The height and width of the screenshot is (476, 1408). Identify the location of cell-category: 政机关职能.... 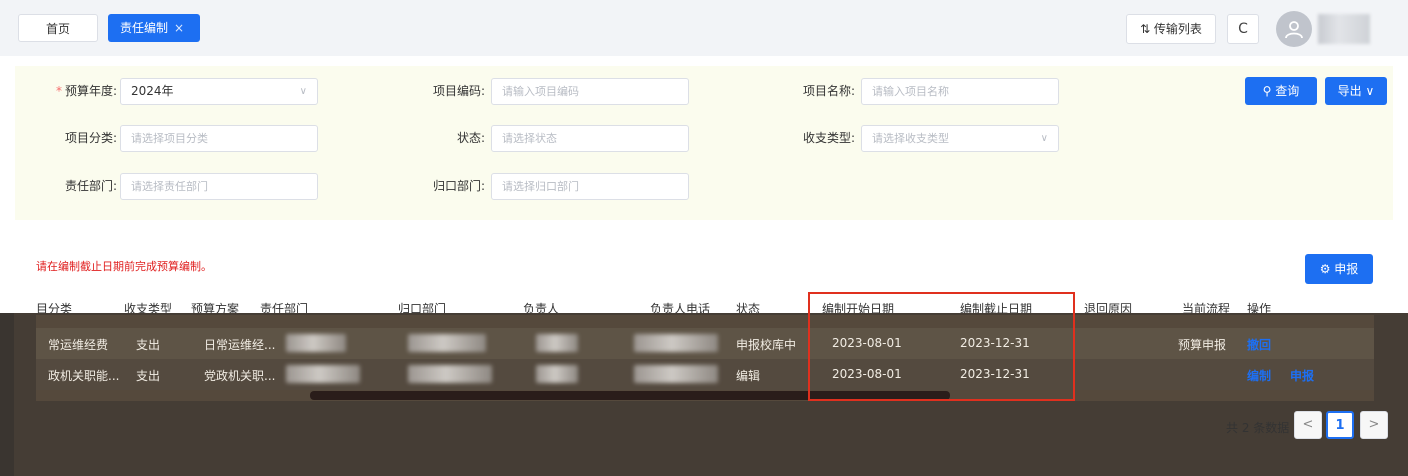
(84, 376).